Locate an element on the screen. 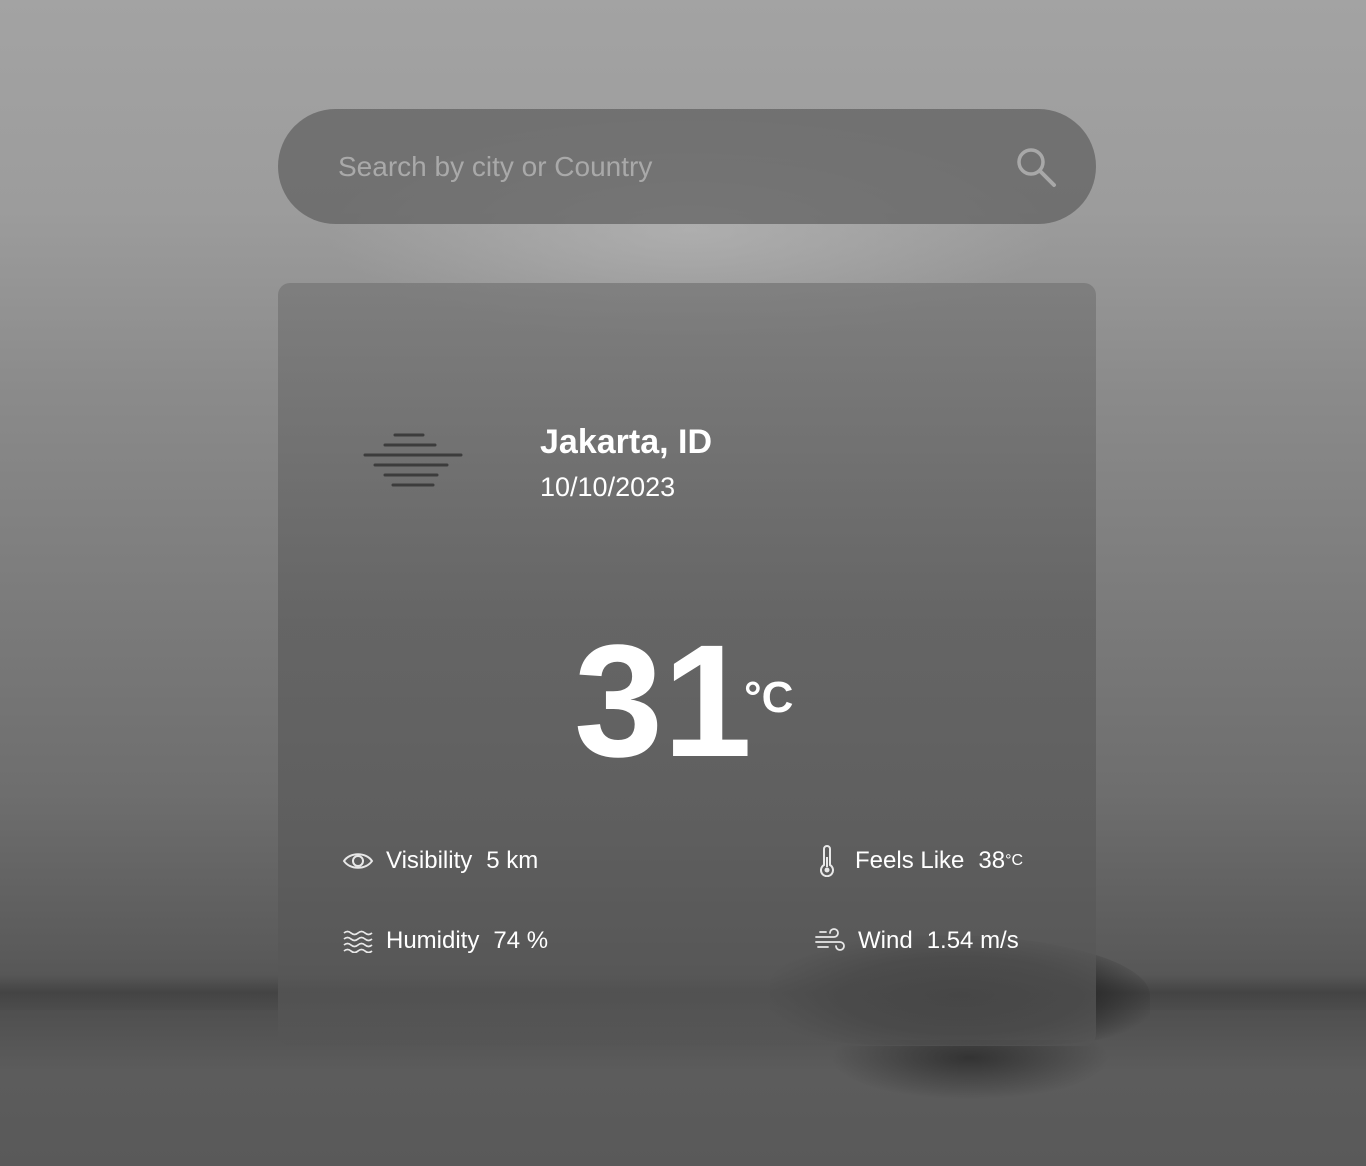  search-bar is located at coordinates (687, 166).